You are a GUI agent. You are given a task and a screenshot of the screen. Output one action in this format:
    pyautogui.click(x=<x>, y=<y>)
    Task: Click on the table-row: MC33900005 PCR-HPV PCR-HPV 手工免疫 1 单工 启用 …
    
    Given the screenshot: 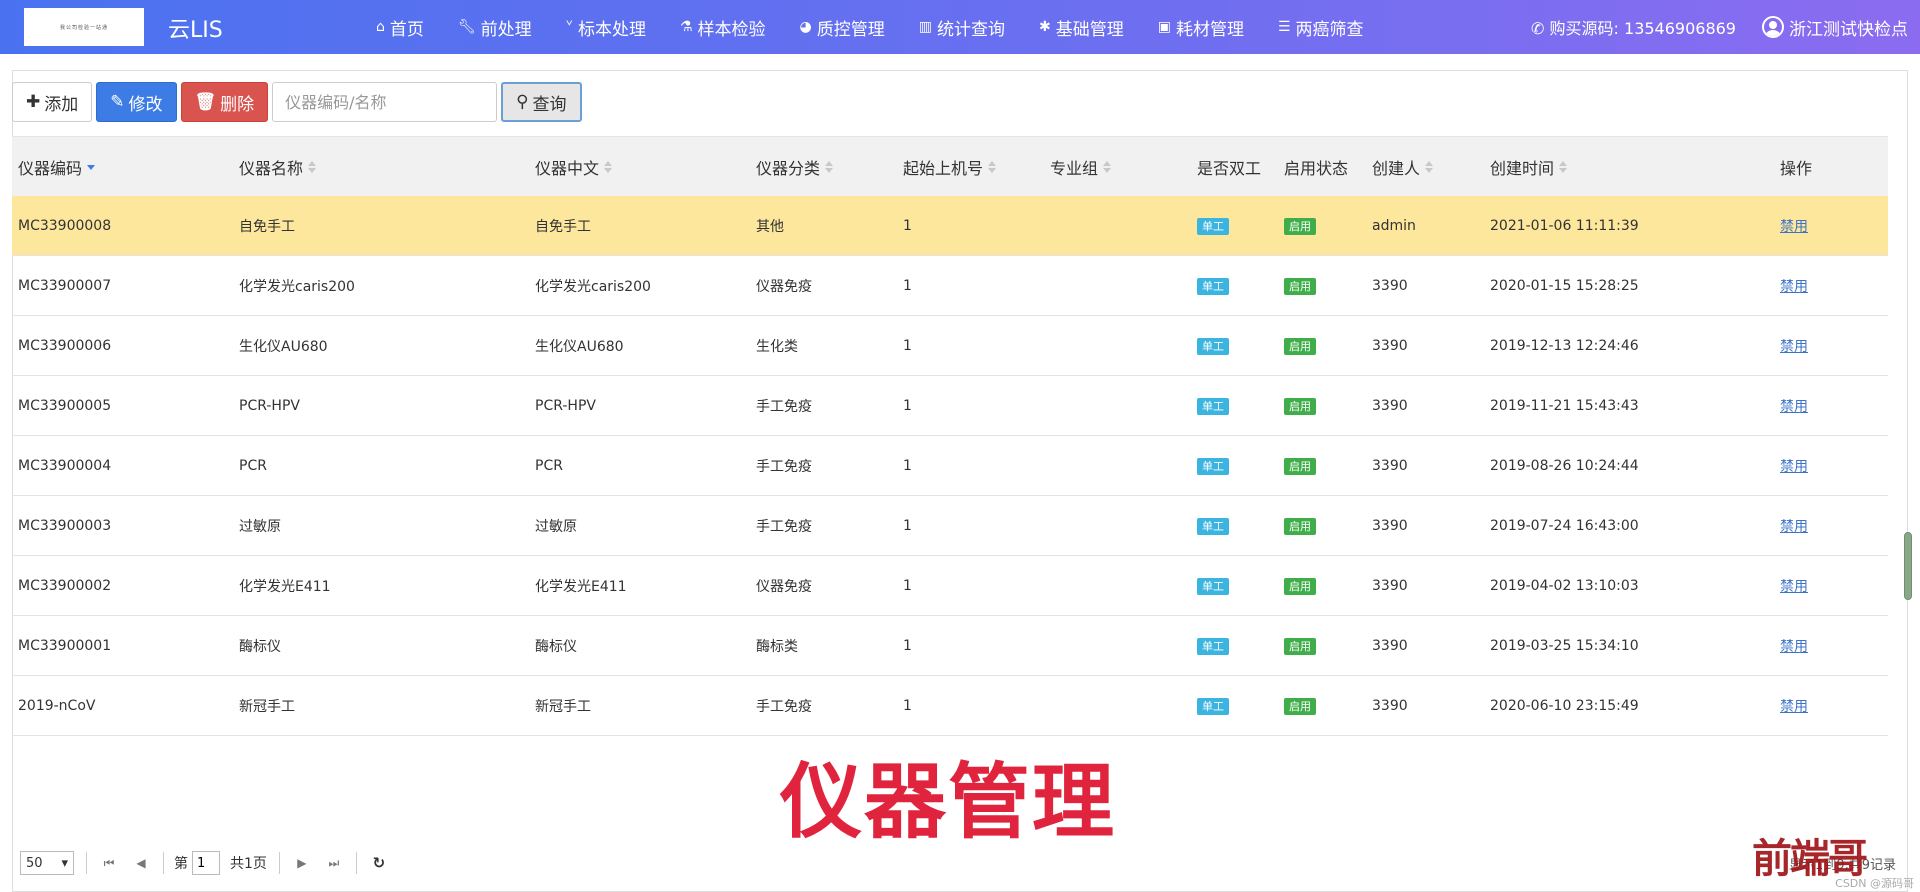 What is the action you would take?
    pyautogui.click(x=950, y=406)
    